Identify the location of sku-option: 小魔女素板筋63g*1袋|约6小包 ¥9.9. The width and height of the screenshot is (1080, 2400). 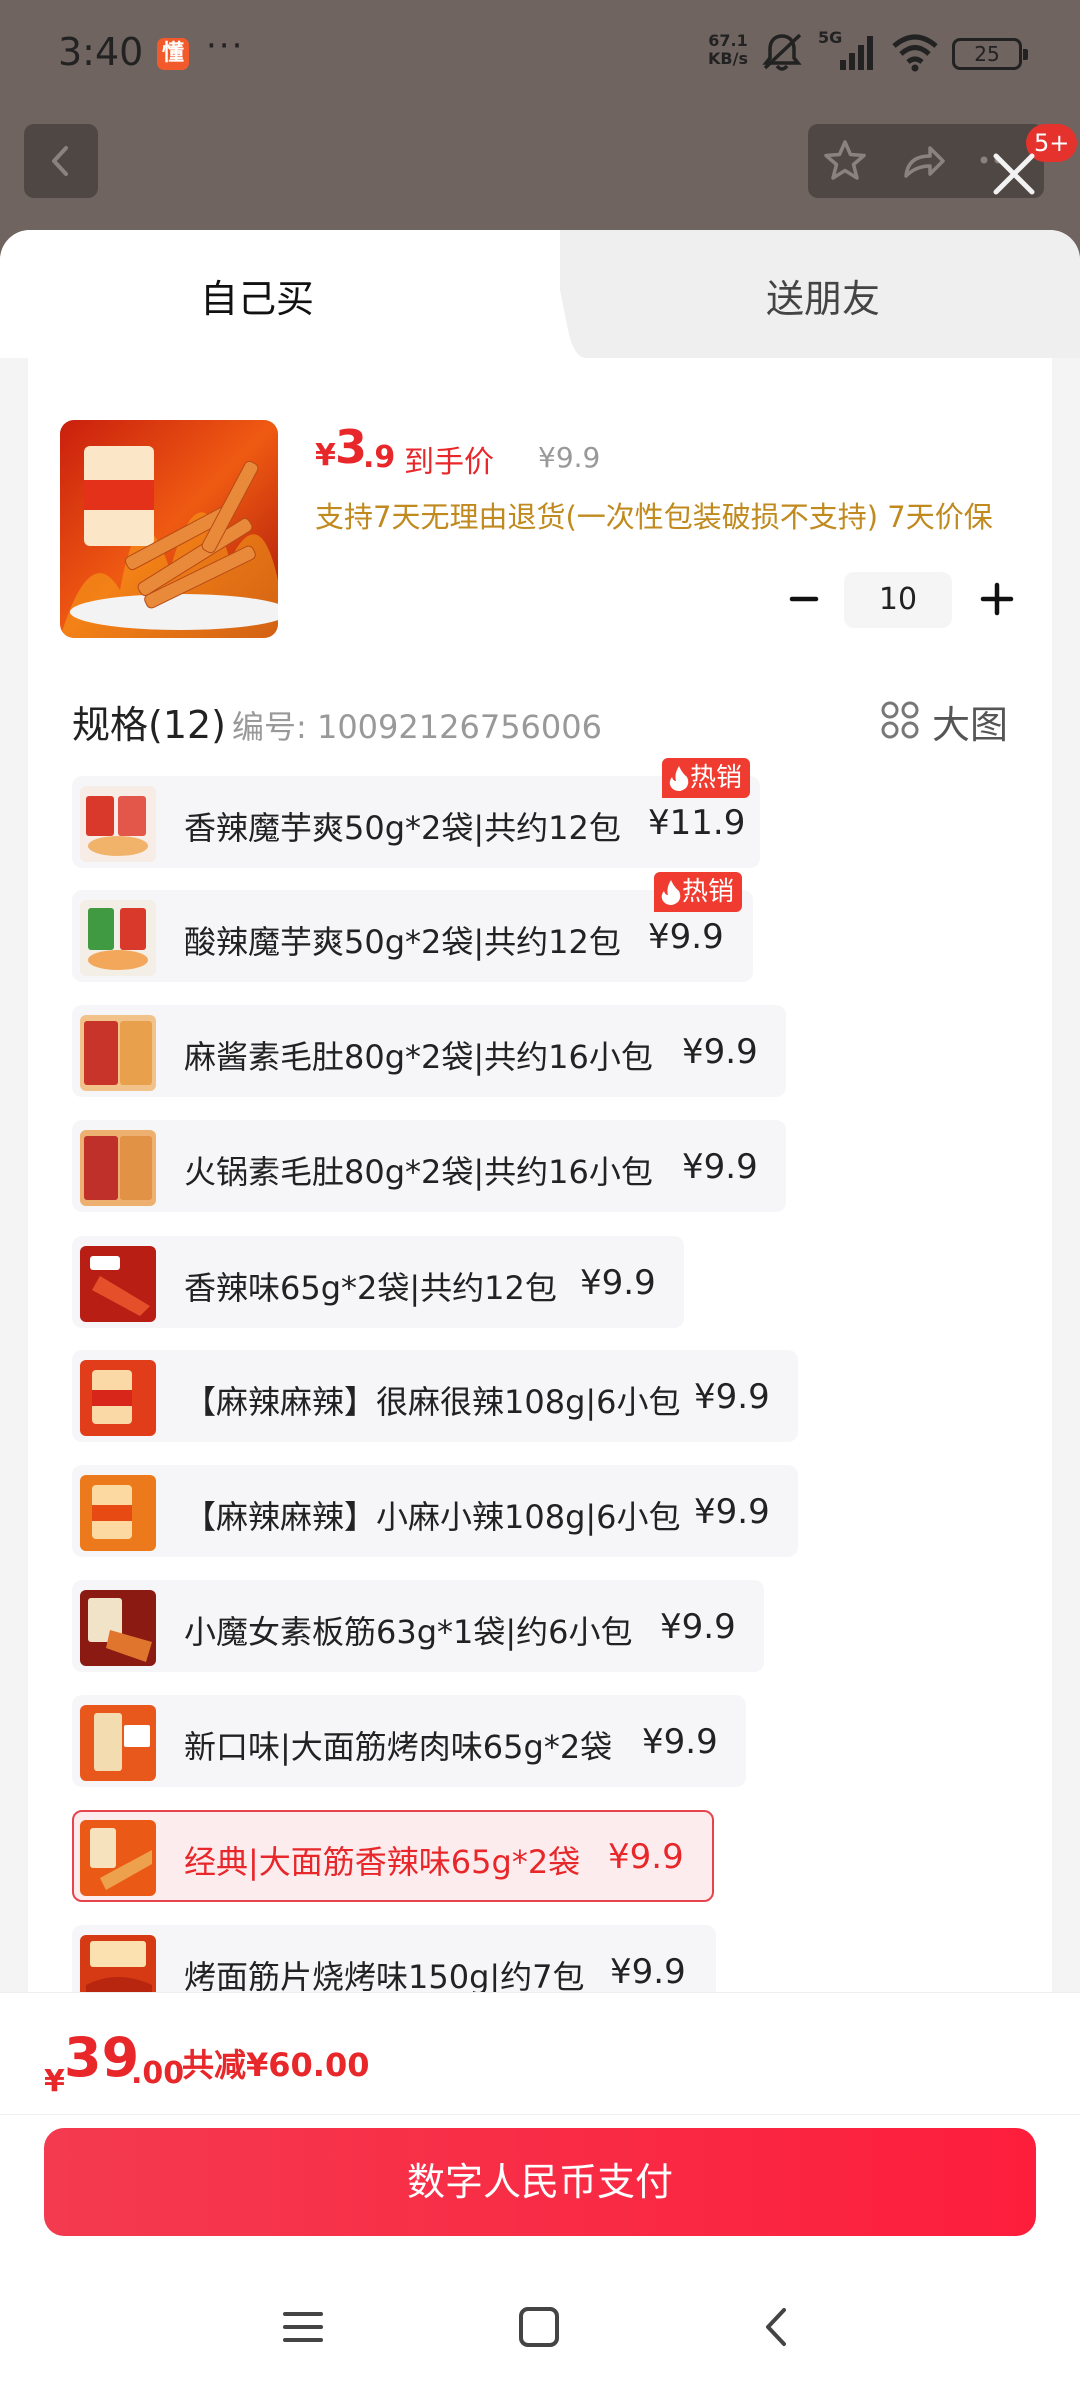
(418, 1626).